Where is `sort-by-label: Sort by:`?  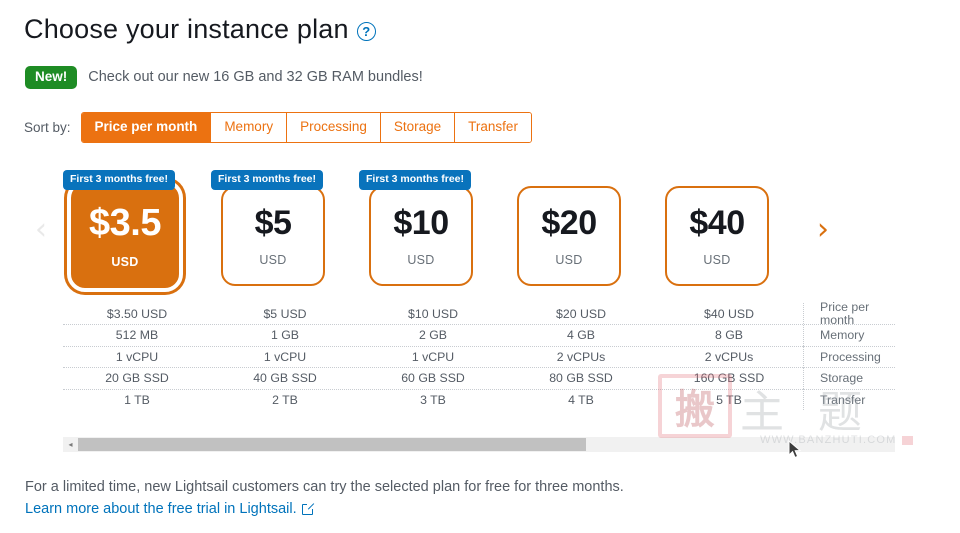
sort-by-label: Sort by: is located at coordinates (47, 127).